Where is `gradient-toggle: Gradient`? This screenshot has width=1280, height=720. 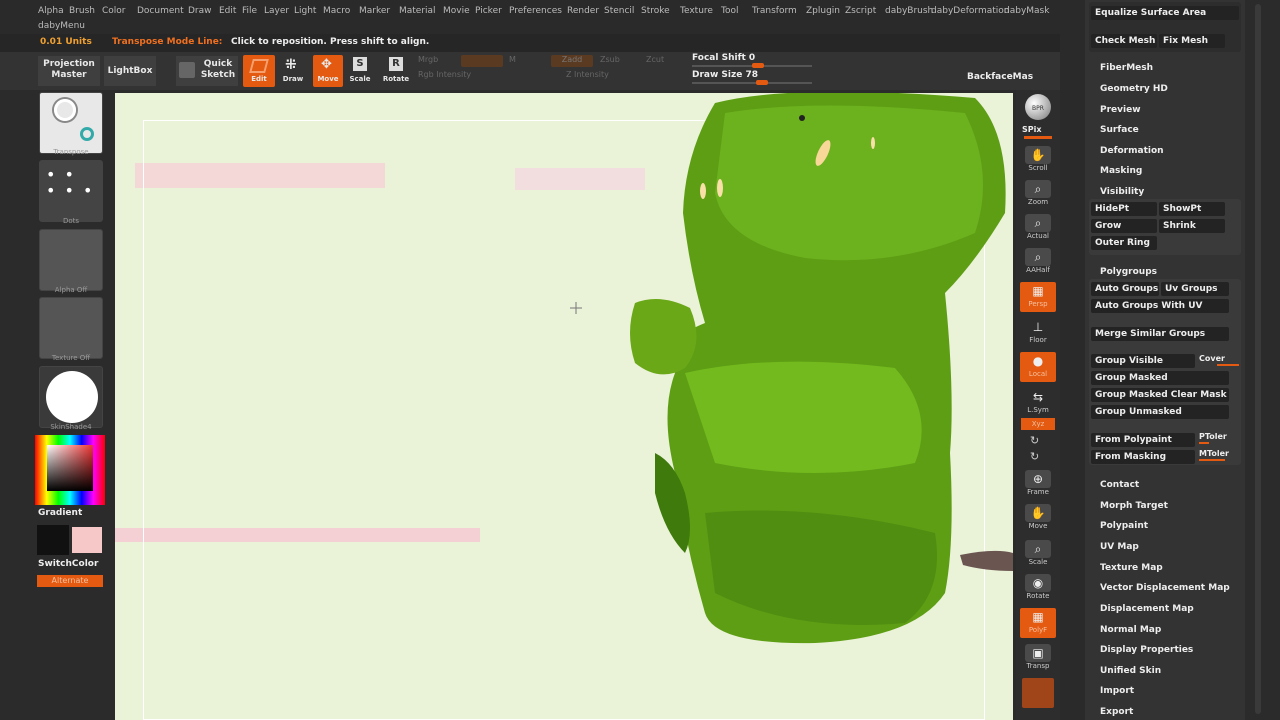 gradient-toggle: Gradient is located at coordinates (60, 513).